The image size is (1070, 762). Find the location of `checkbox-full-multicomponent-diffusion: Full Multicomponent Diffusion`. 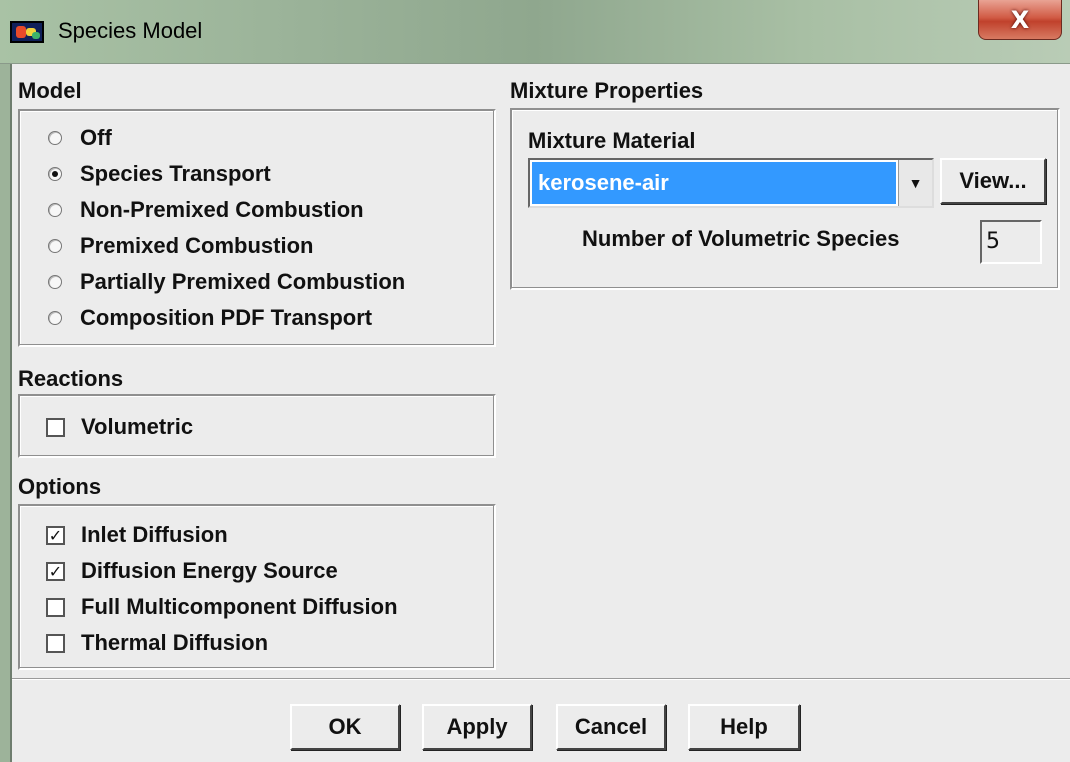

checkbox-full-multicomponent-diffusion: Full Multicomponent Diffusion is located at coordinates (222, 607).